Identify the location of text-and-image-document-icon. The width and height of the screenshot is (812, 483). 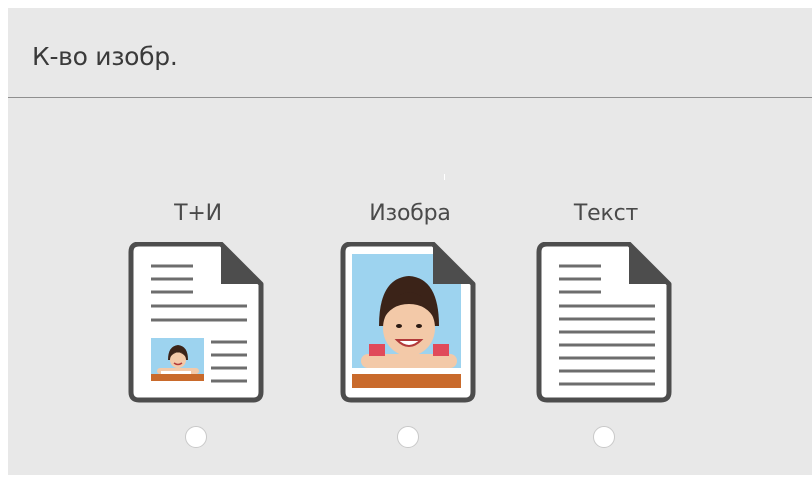
(197, 323).